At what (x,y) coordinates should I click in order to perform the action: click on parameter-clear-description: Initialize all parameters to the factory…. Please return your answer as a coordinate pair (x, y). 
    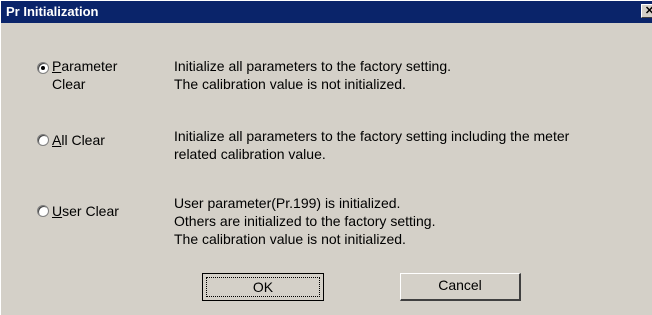
    Looking at the image, I should click on (312, 75).